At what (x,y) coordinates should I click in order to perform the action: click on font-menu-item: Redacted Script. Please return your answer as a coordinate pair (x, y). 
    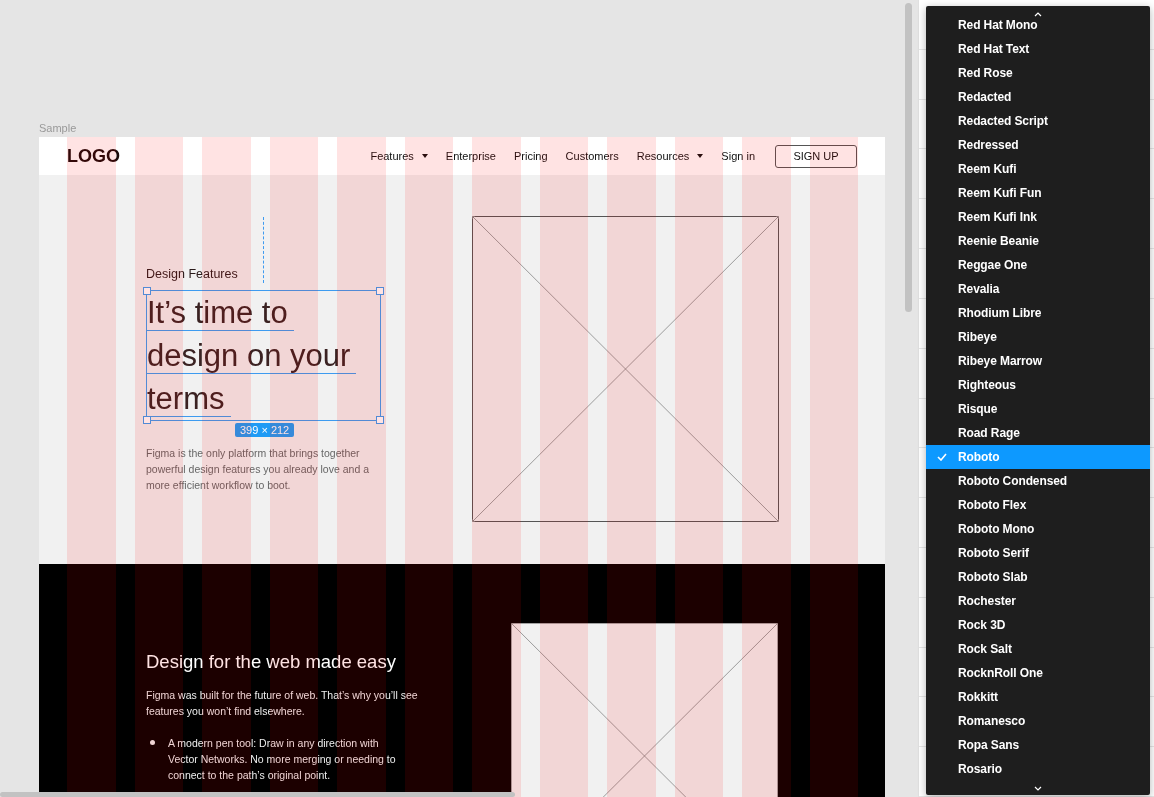
    Looking at the image, I should click on (1038, 121).